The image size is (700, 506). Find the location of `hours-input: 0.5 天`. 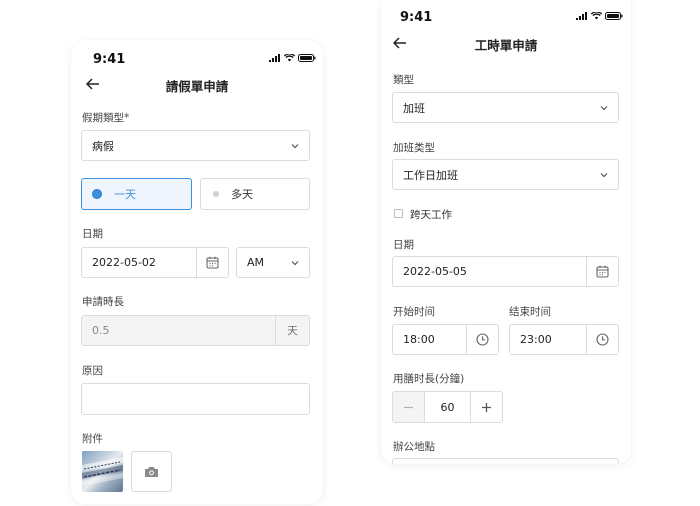

hours-input: 0.5 天 is located at coordinates (195, 330).